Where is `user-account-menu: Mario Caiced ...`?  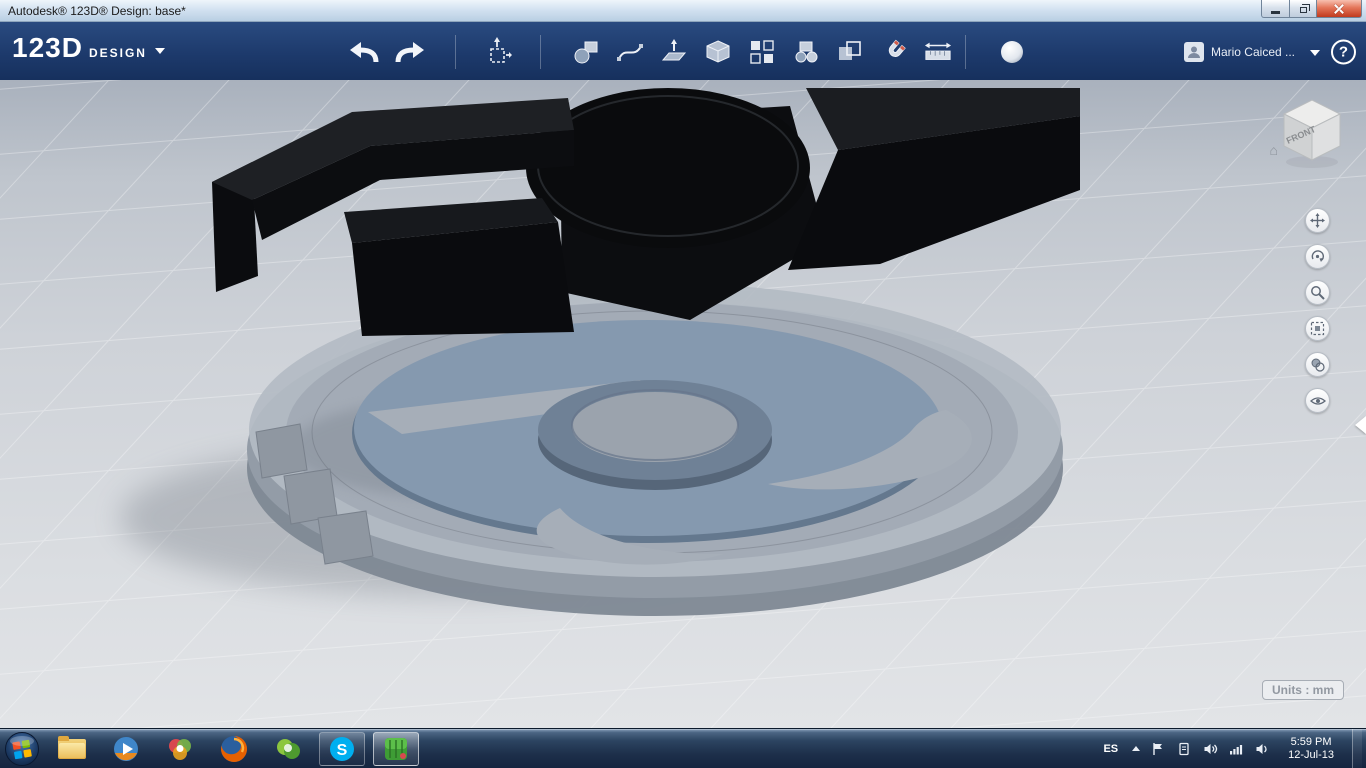
user-account-menu: Mario Caiced ... is located at coordinates (1251, 52).